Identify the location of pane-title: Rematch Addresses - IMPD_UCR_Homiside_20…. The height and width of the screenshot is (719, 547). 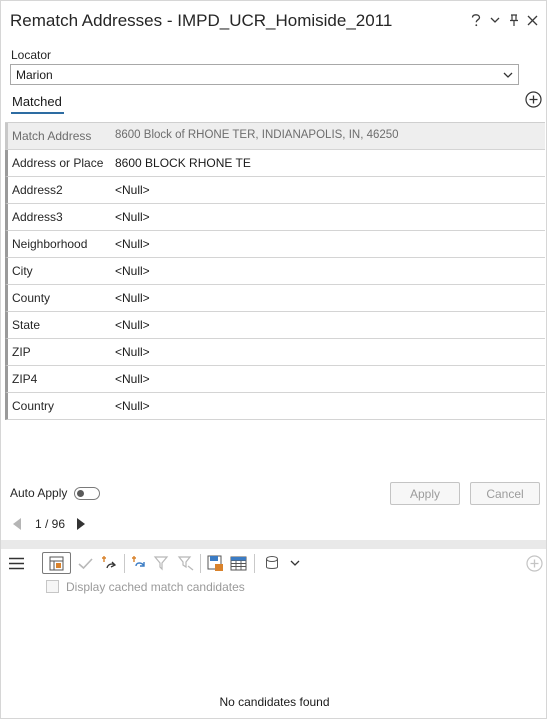
(201, 20).